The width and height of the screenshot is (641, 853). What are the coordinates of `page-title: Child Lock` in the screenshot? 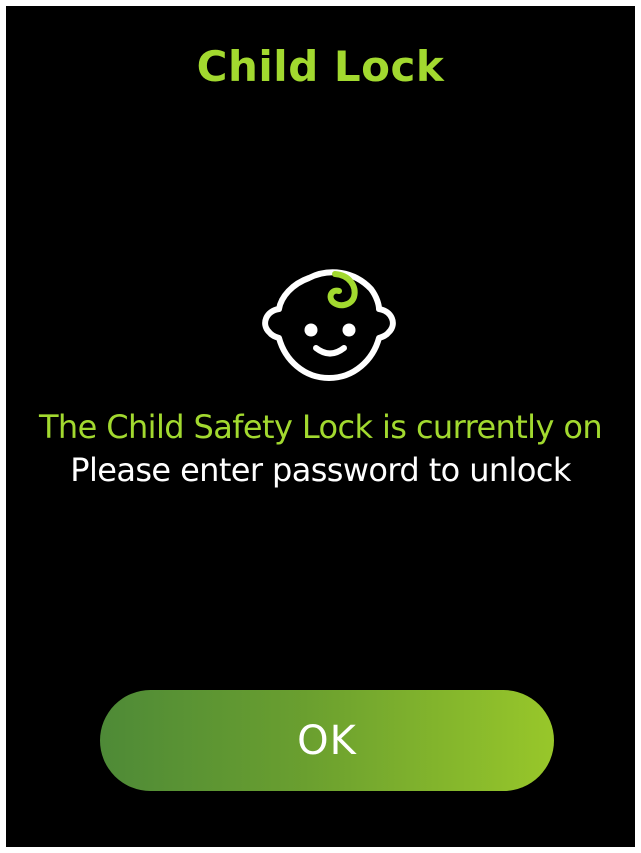 It's located at (320, 66).